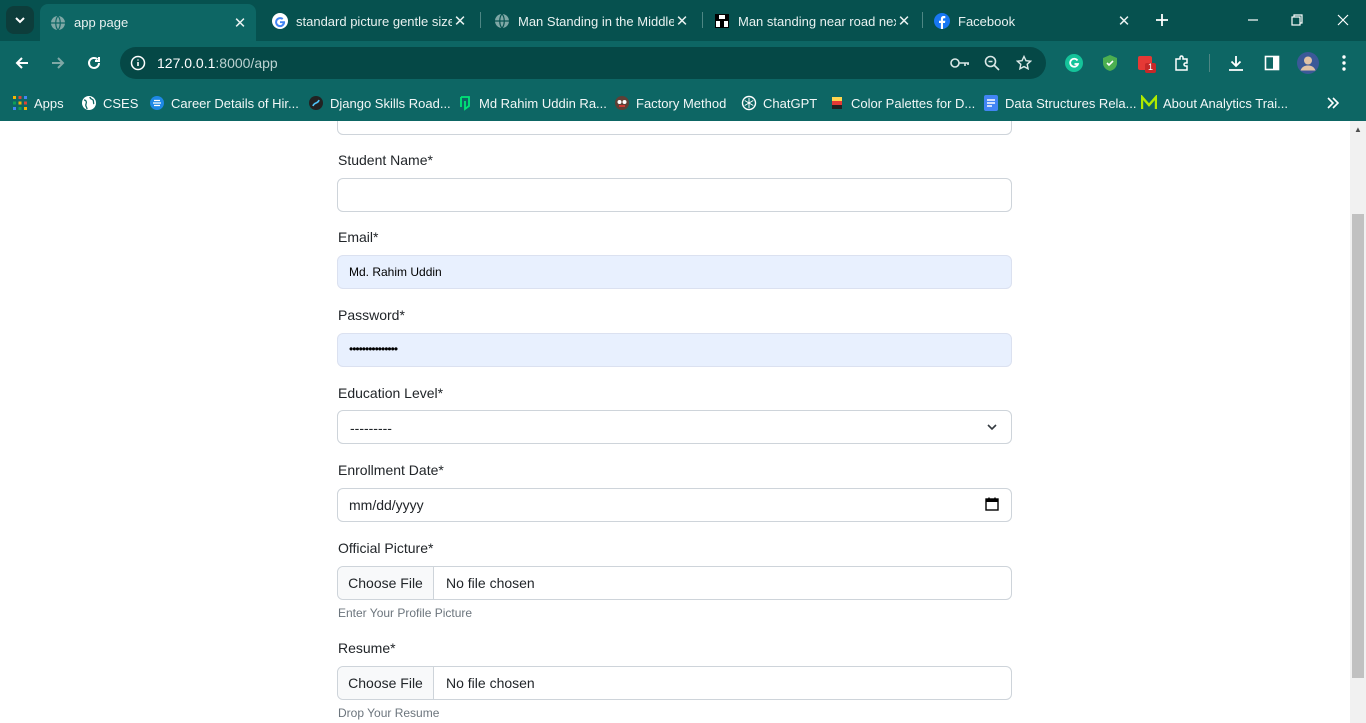 This screenshot has width=1366, height=723. I want to click on bookmark-star-icon, so click(1024, 63).